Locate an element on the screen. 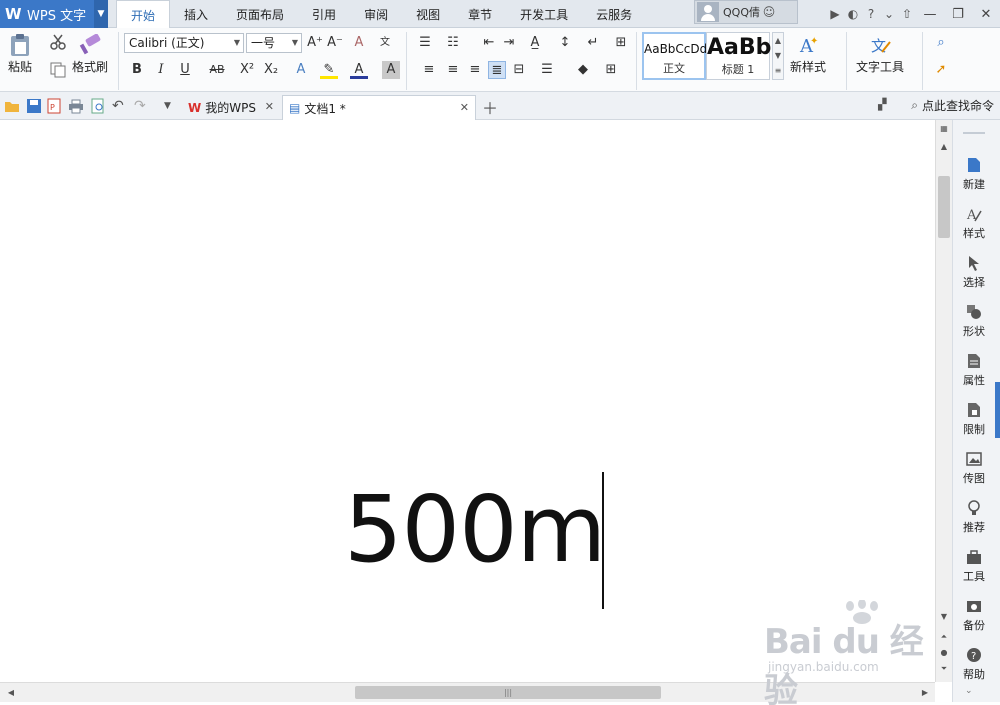  doc-tab-my-wps: W 我的WPS ✕ is located at coordinates (231, 107).